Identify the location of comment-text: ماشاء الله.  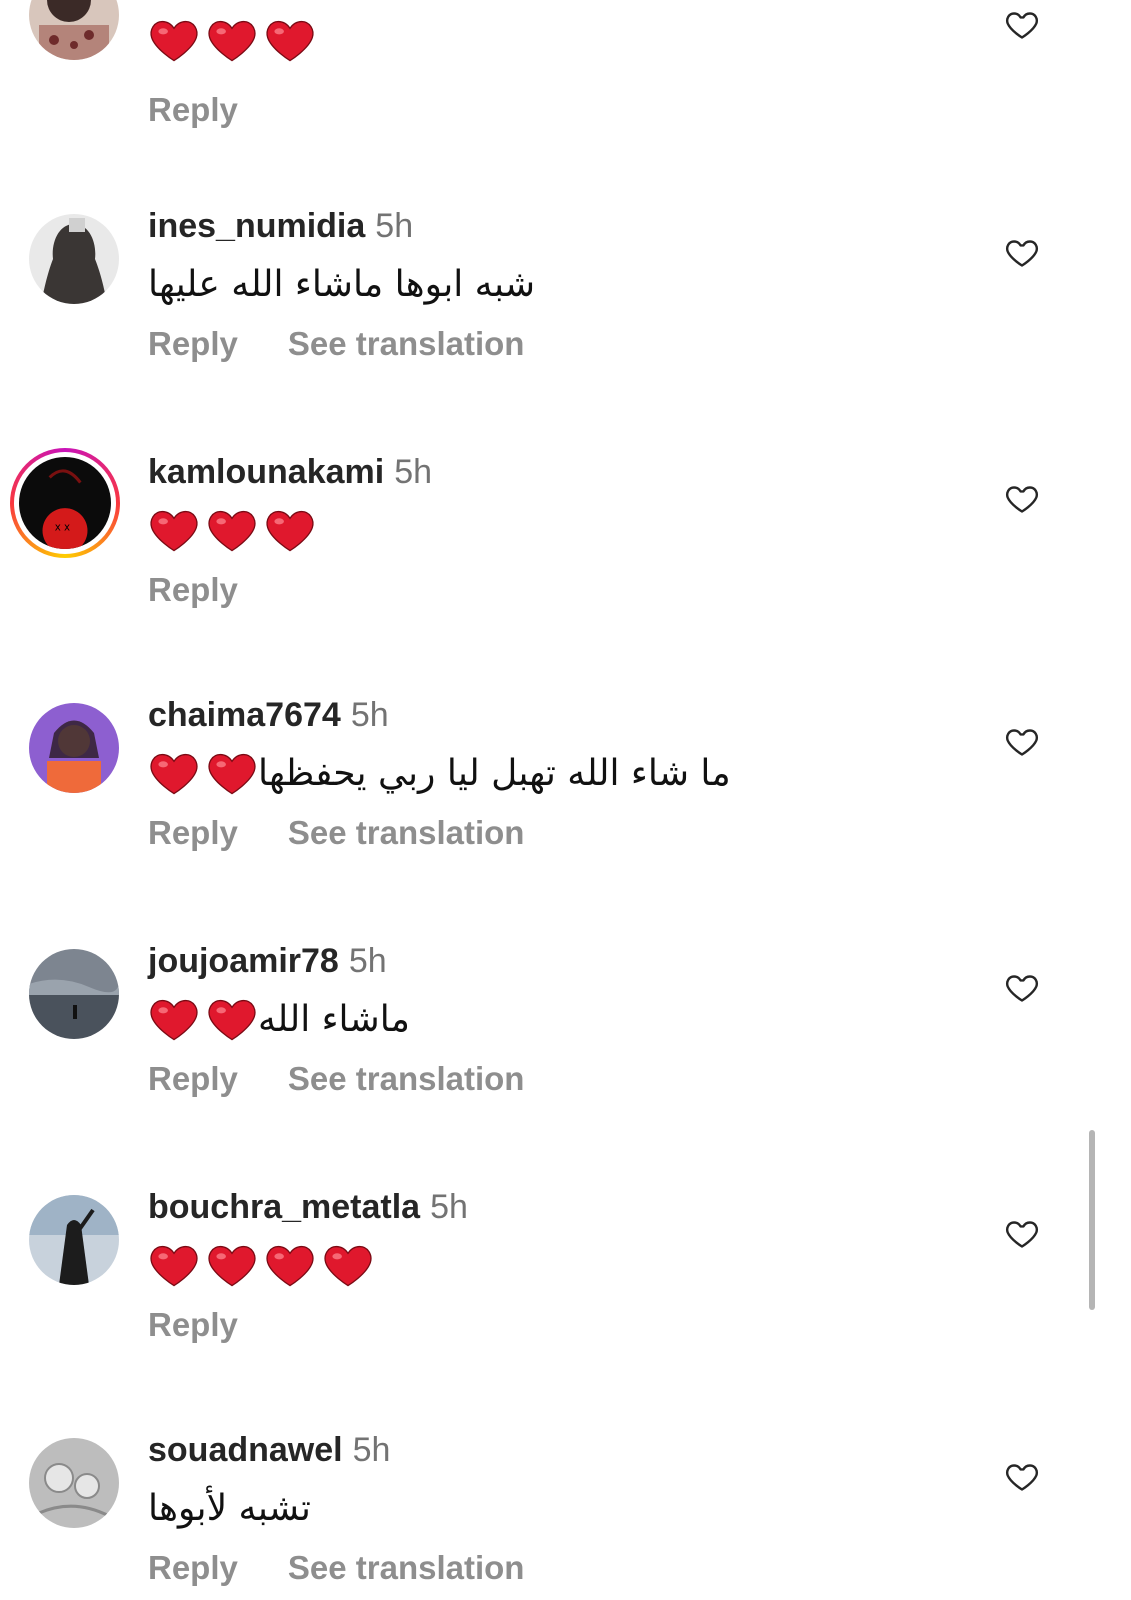
(279, 1019).